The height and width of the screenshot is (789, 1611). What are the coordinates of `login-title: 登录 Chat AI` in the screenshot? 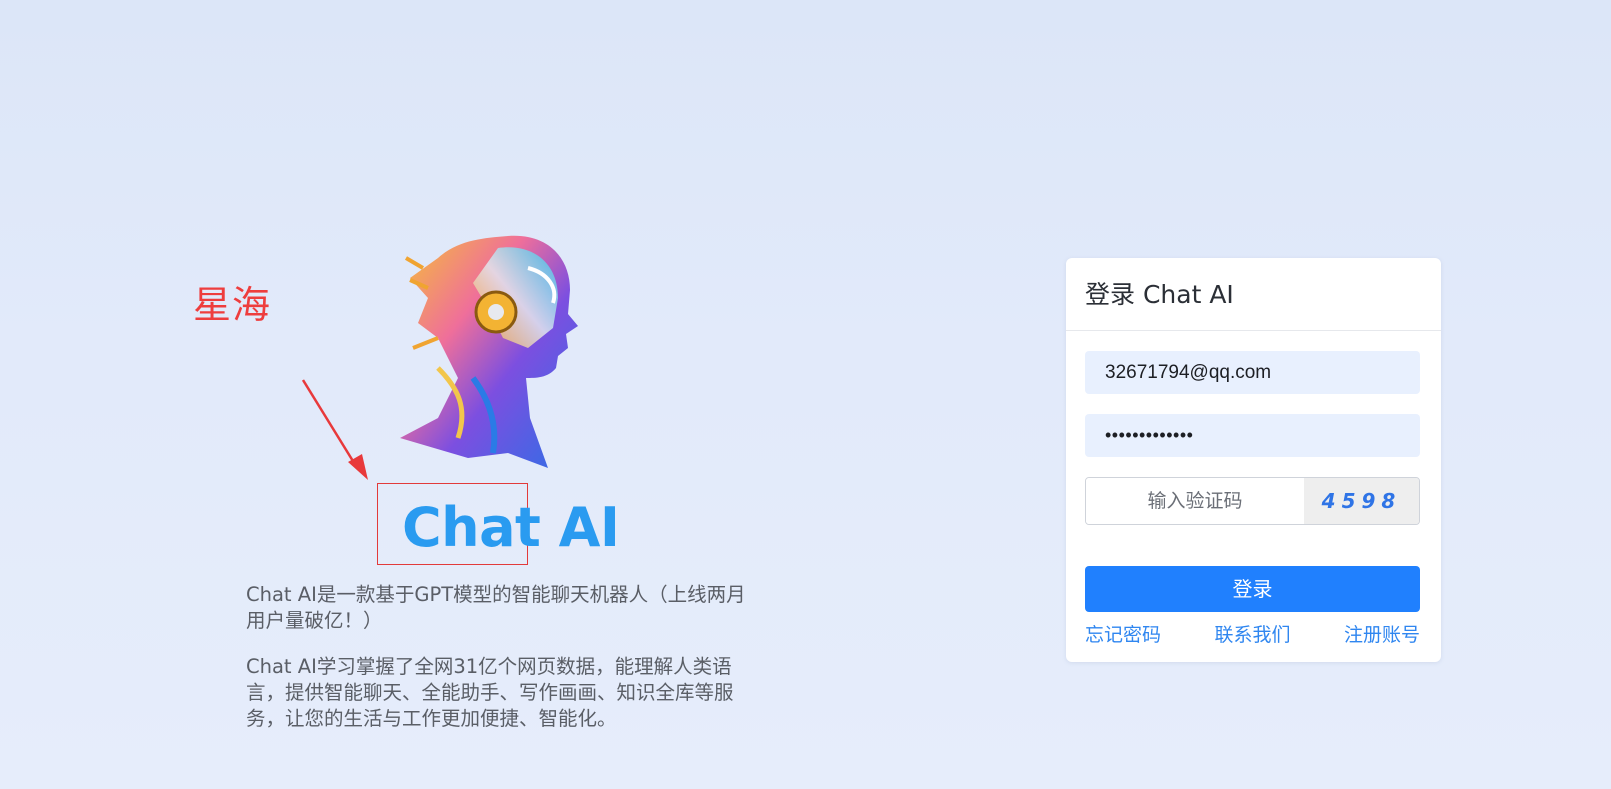 It's located at (1253, 294).